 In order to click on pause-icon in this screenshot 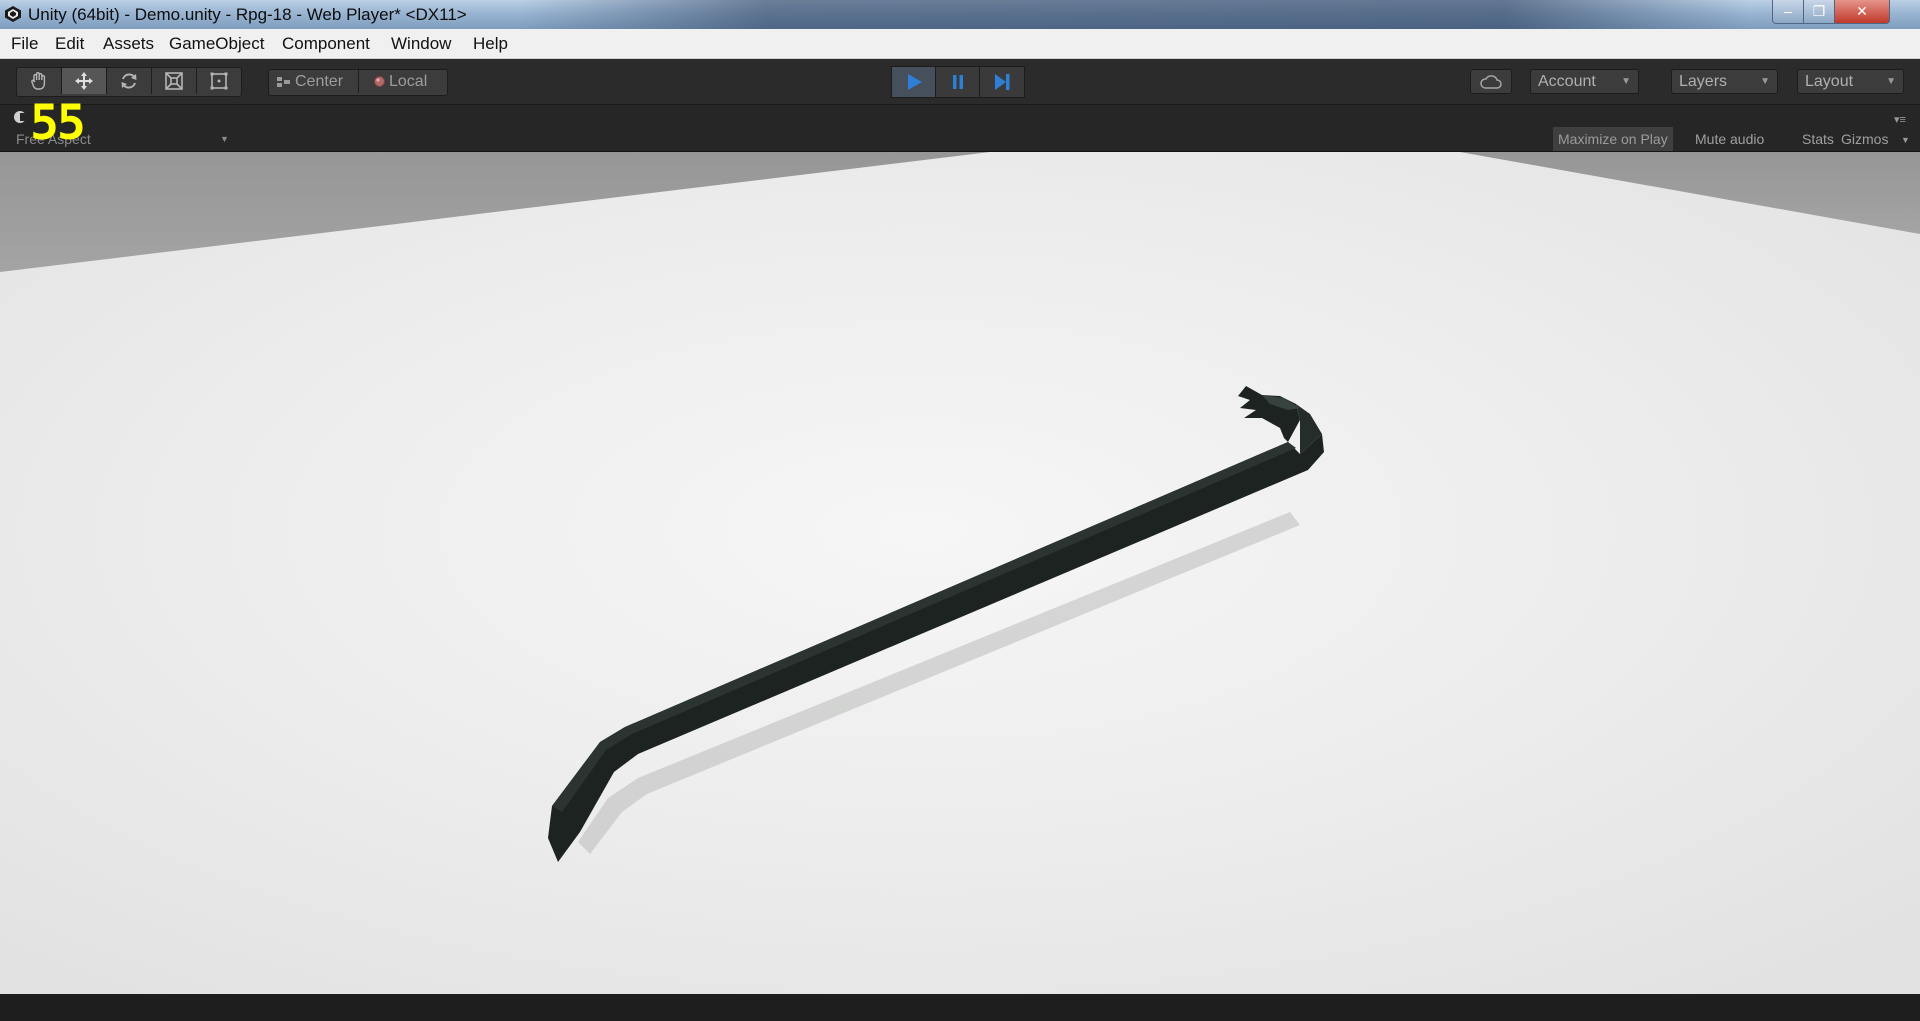, I will do `click(958, 82)`.